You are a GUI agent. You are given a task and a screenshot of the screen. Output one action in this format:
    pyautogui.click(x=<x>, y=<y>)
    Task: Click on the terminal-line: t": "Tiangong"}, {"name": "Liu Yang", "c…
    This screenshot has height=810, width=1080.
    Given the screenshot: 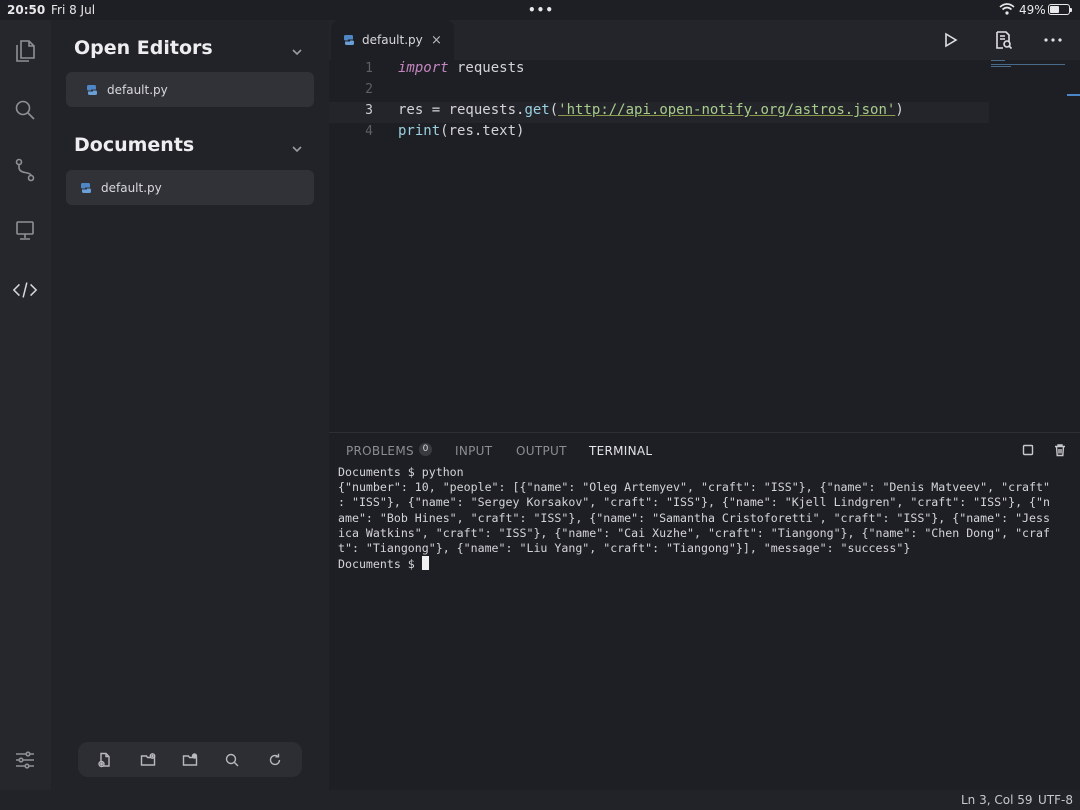 What is the action you would take?
    pyautogui.click(x=624, y=548)
    